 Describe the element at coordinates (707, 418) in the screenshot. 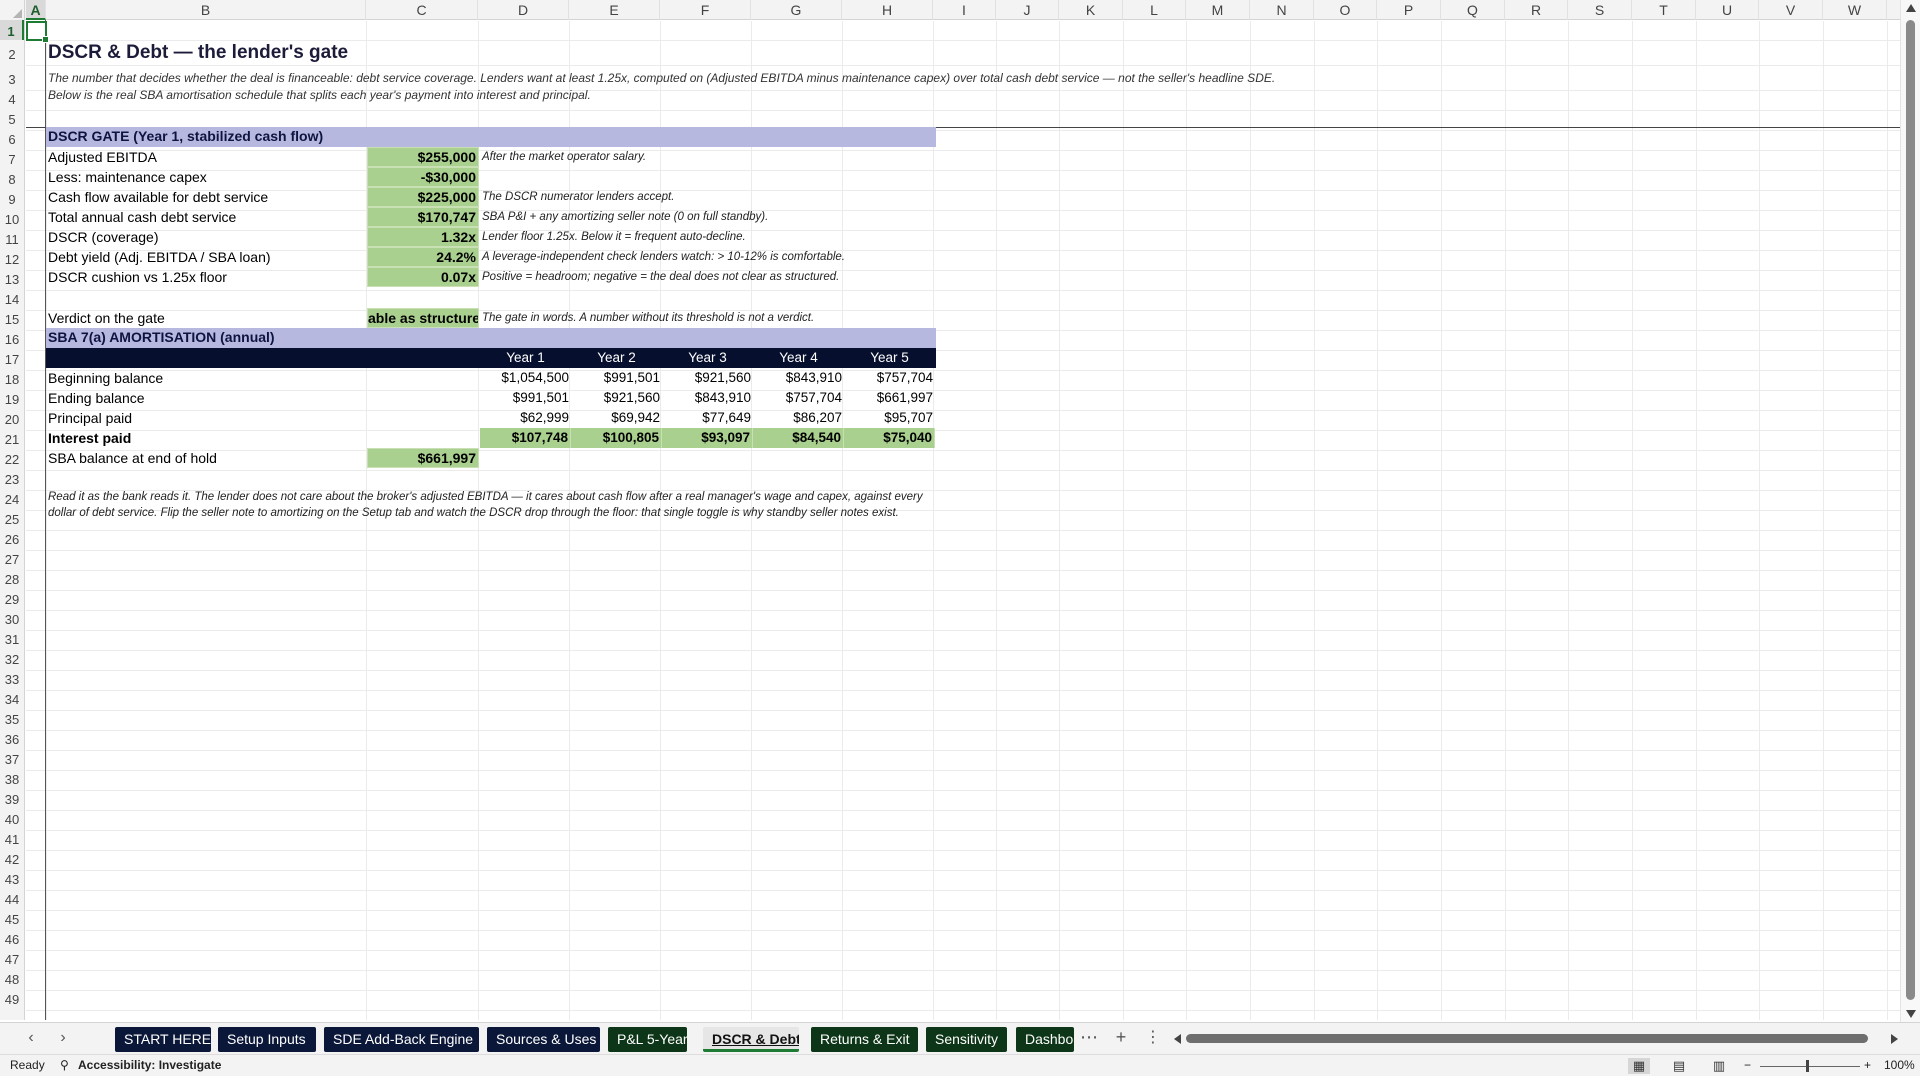

I see `amortisation-cell: $77,649` at that location.